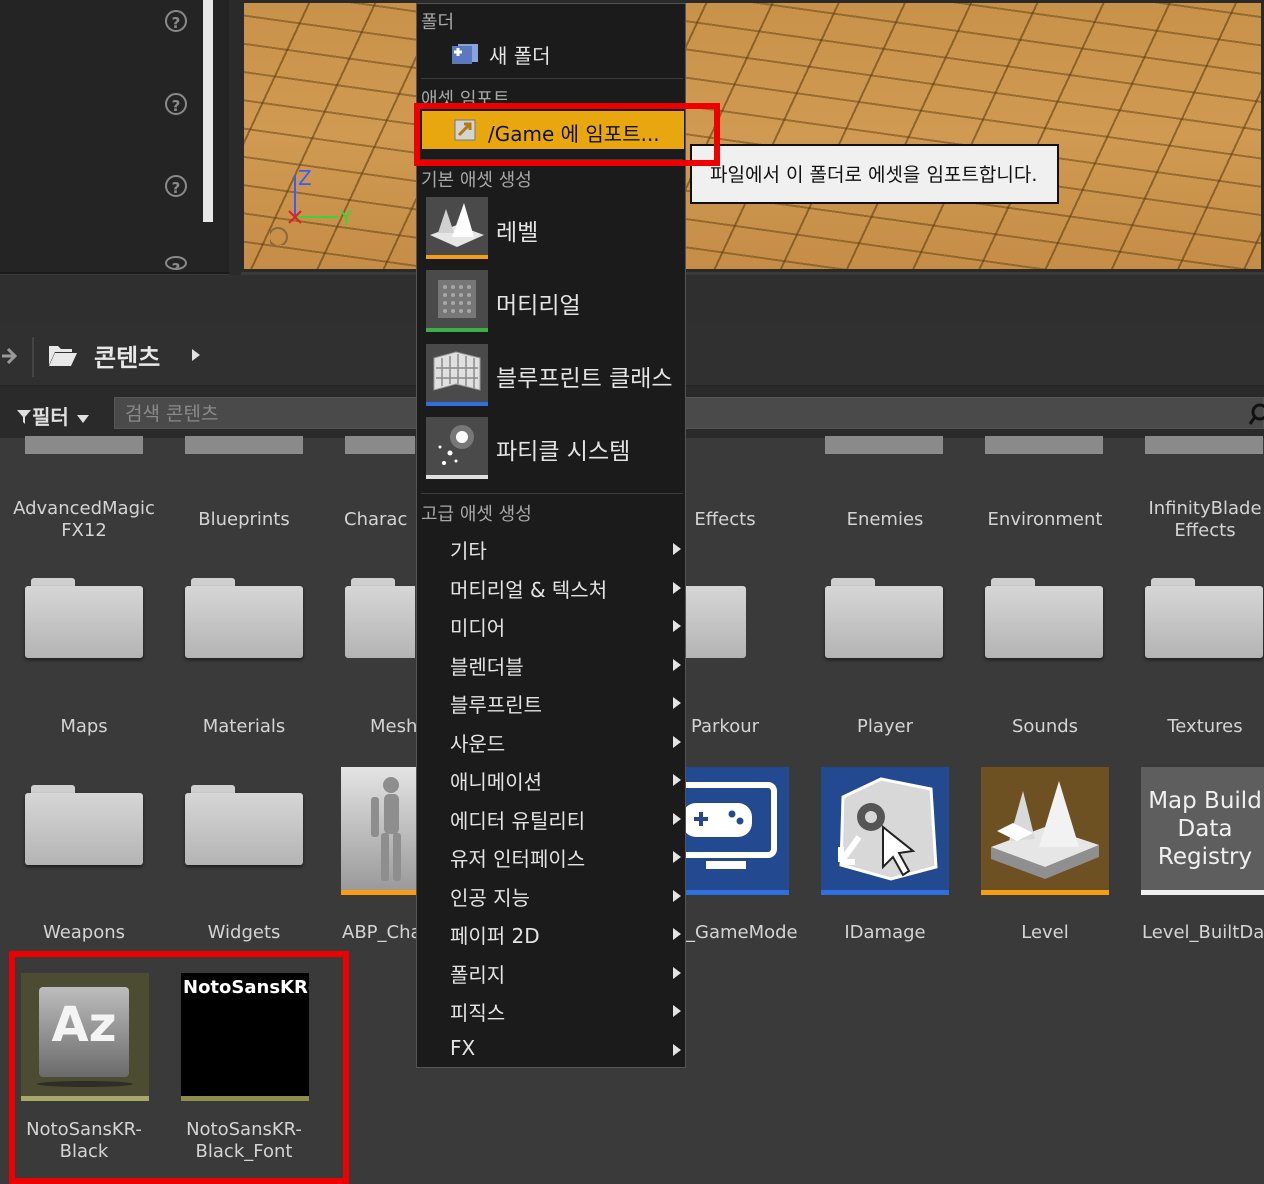 The width and height of the screenshot is (1264, 1184). I want to click on submenu-item: 폴리지, so click(477, 973).